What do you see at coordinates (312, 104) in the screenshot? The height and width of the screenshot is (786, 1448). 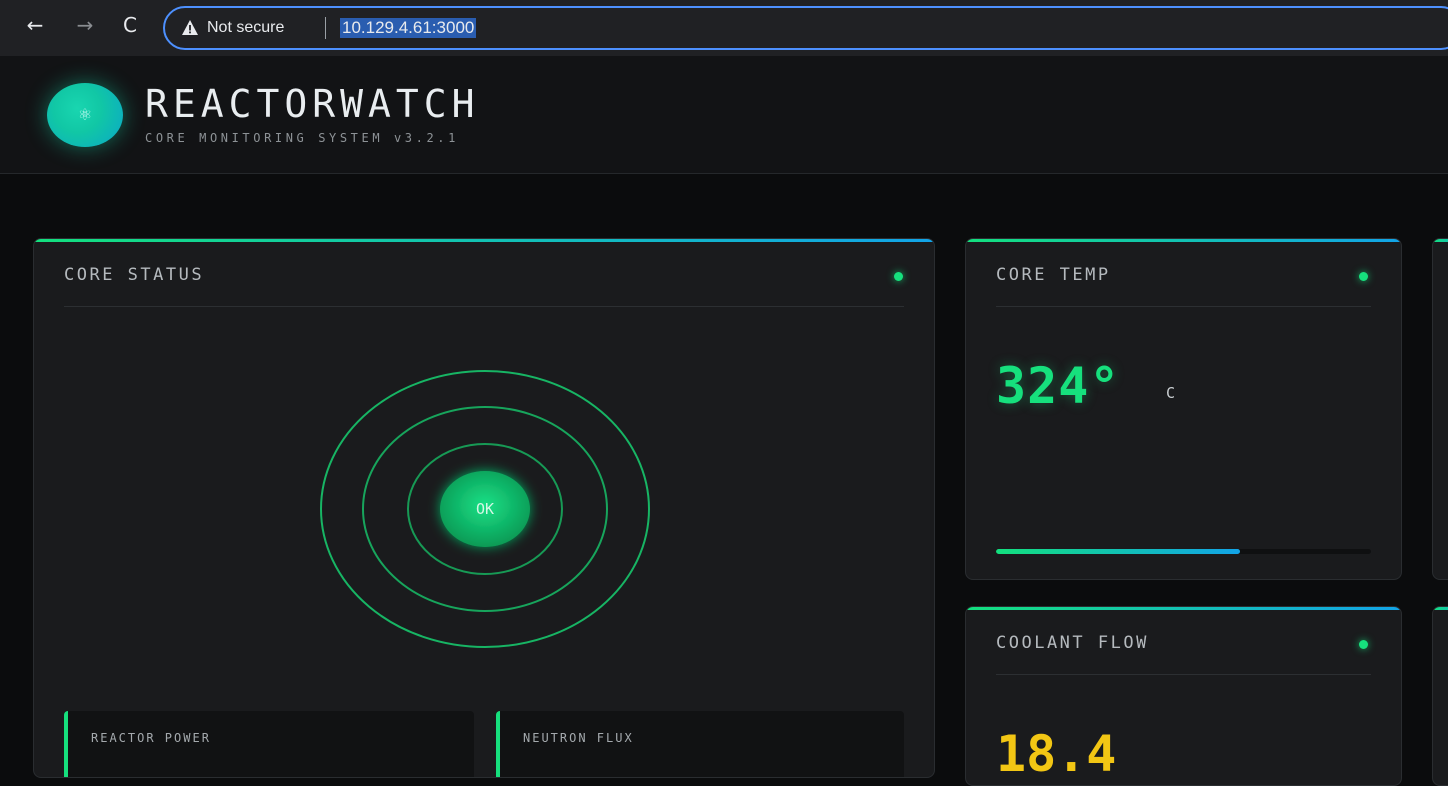 I see `brand-title: REACTORWATCH` at bounding box center [312, 104].